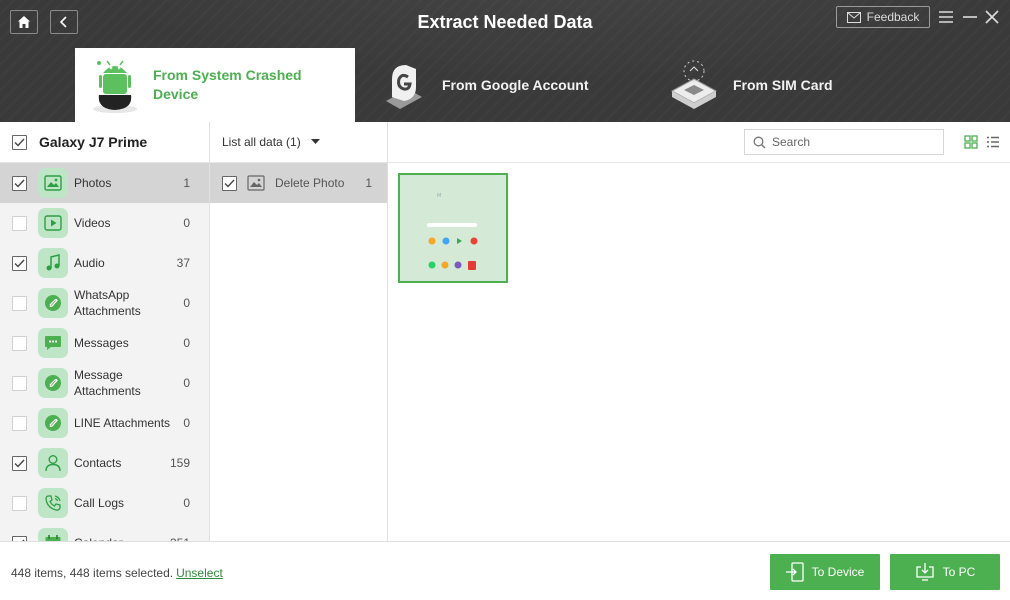 This screenshot has height=600, width=1010. Describe the element at coordinates (992, 17) in the screenshot. I see `close-icon` at that location.